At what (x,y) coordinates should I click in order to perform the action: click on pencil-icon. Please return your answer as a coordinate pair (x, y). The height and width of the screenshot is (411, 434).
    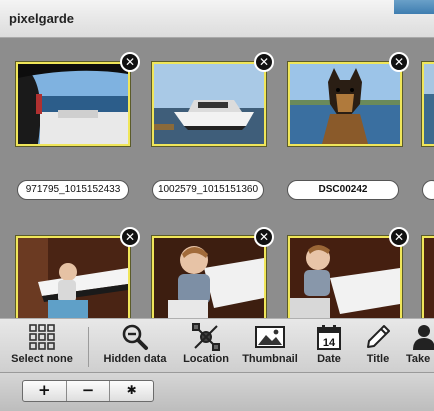
    Looking at the image, I should click on (378, 336).